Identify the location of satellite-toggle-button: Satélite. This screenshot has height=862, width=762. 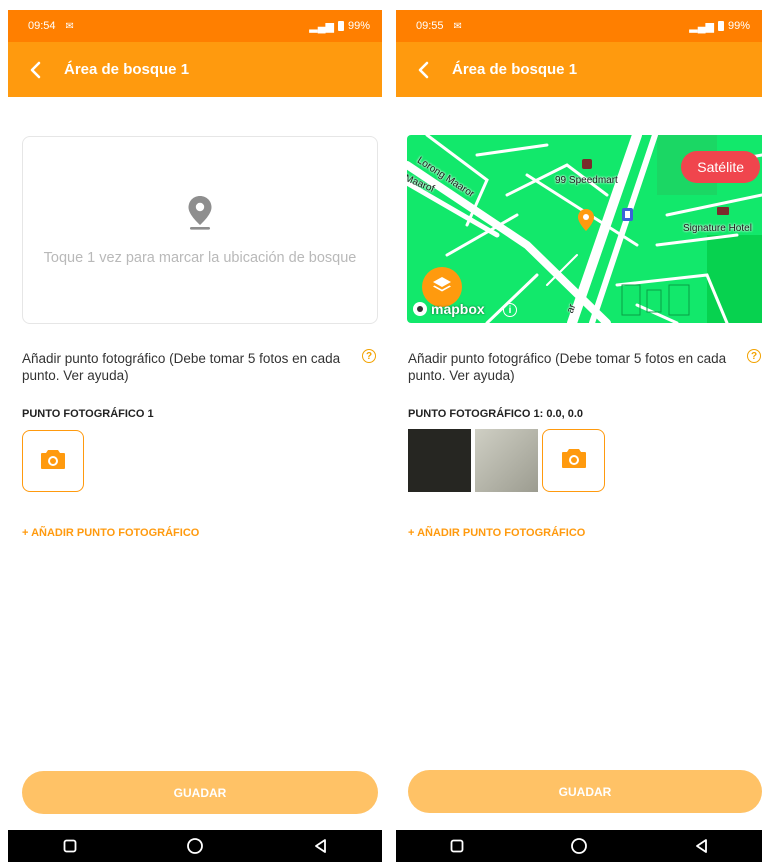
(720, 167).